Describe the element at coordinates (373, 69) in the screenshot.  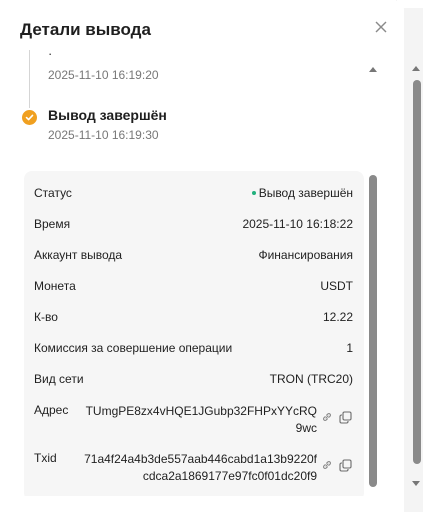
I see `inner-scroll-up-arrow` at that location.